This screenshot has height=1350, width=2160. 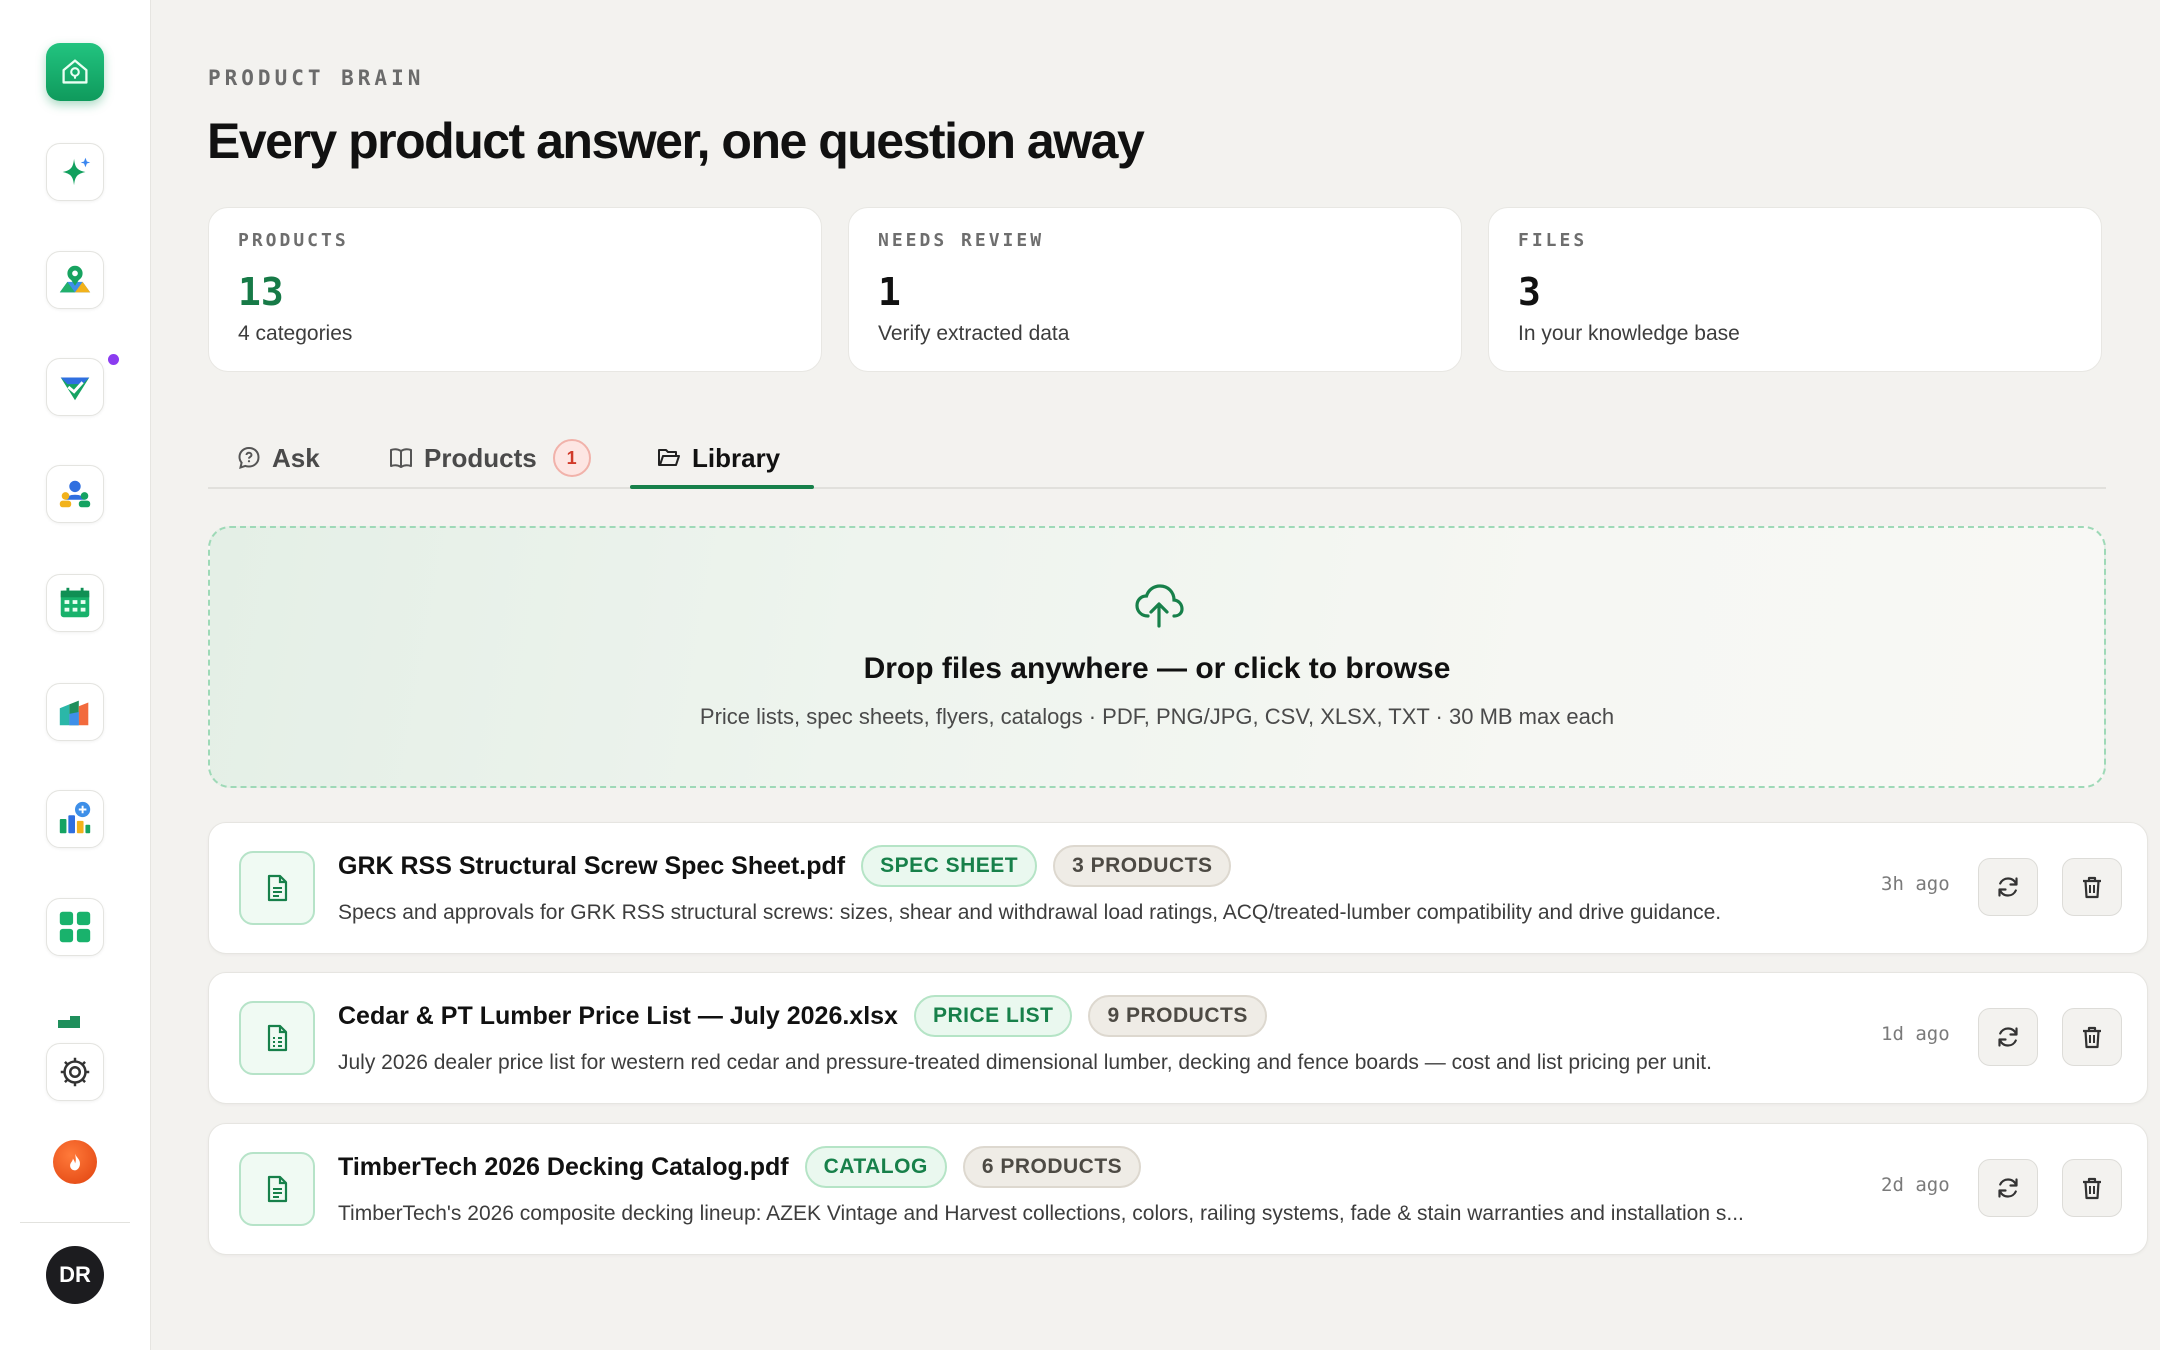 What do you see at coordinates (875, 1167) in the screenshot?
I see `file-type-badge: CATALOG` at bounding box center [875, 1167].